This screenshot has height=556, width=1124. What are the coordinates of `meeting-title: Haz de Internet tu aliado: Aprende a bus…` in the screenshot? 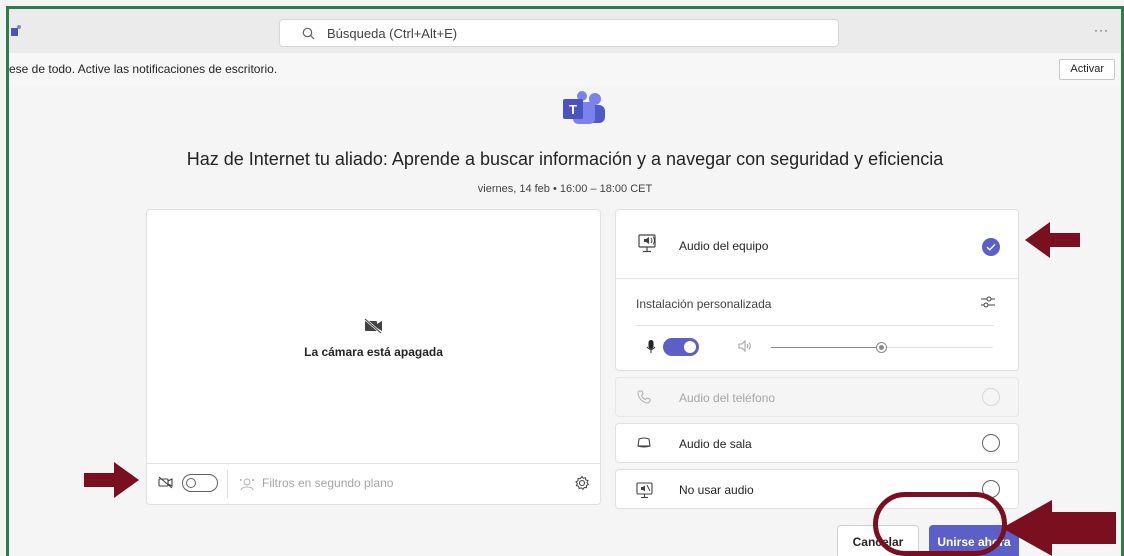 It's located at (565, 159).